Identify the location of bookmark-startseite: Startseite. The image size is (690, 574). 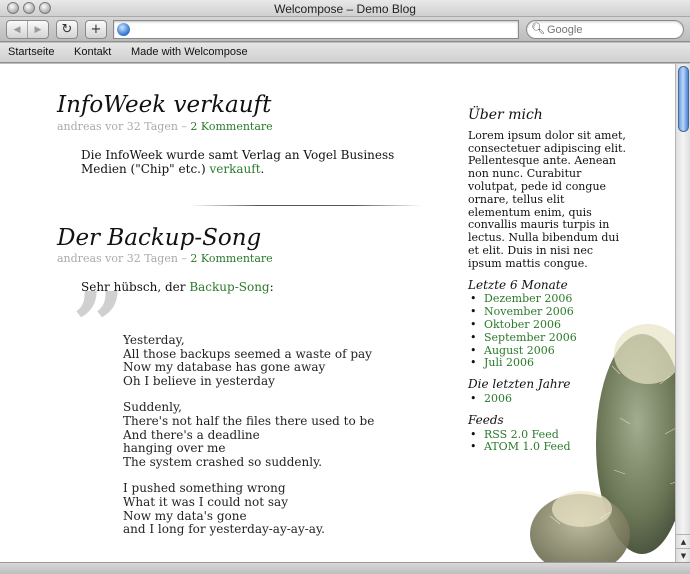
(31, 52).